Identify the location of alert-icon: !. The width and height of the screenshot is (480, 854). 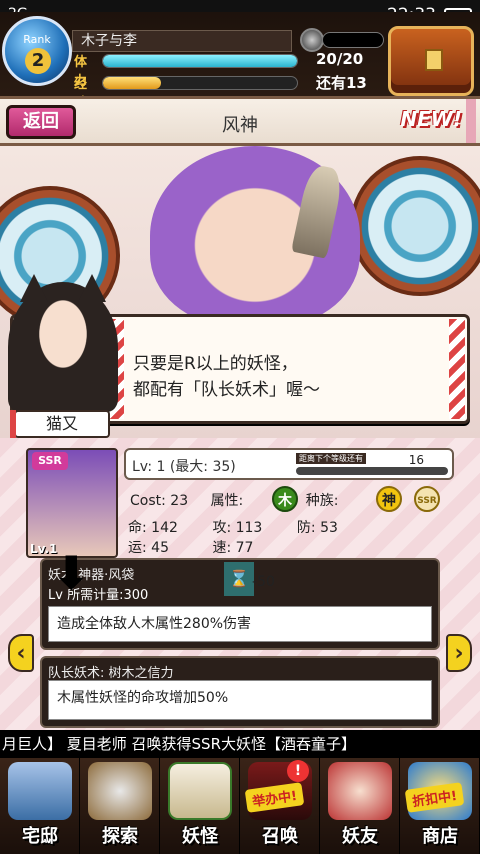
(298, 771).